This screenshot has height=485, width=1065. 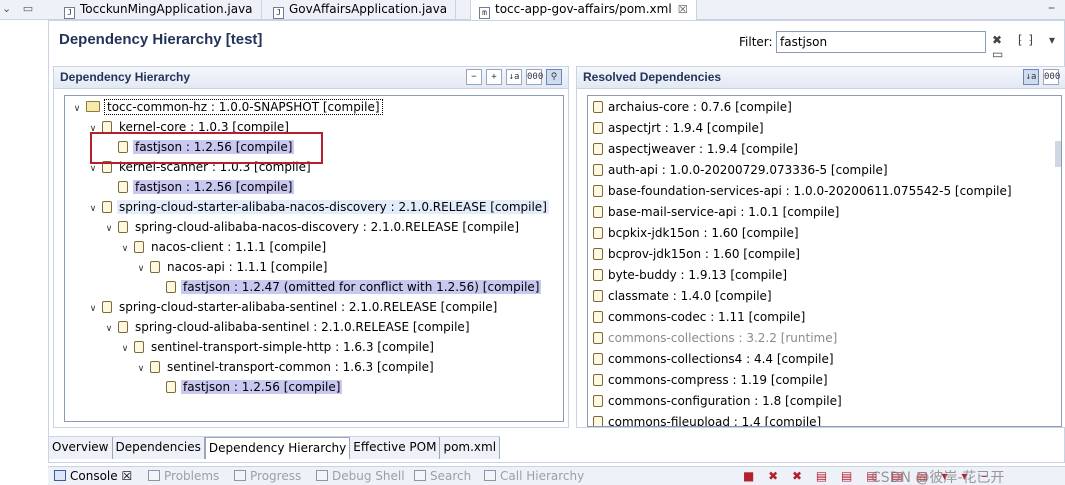 I want to click on minimize-icon: –, so click(x=1051, y=8).